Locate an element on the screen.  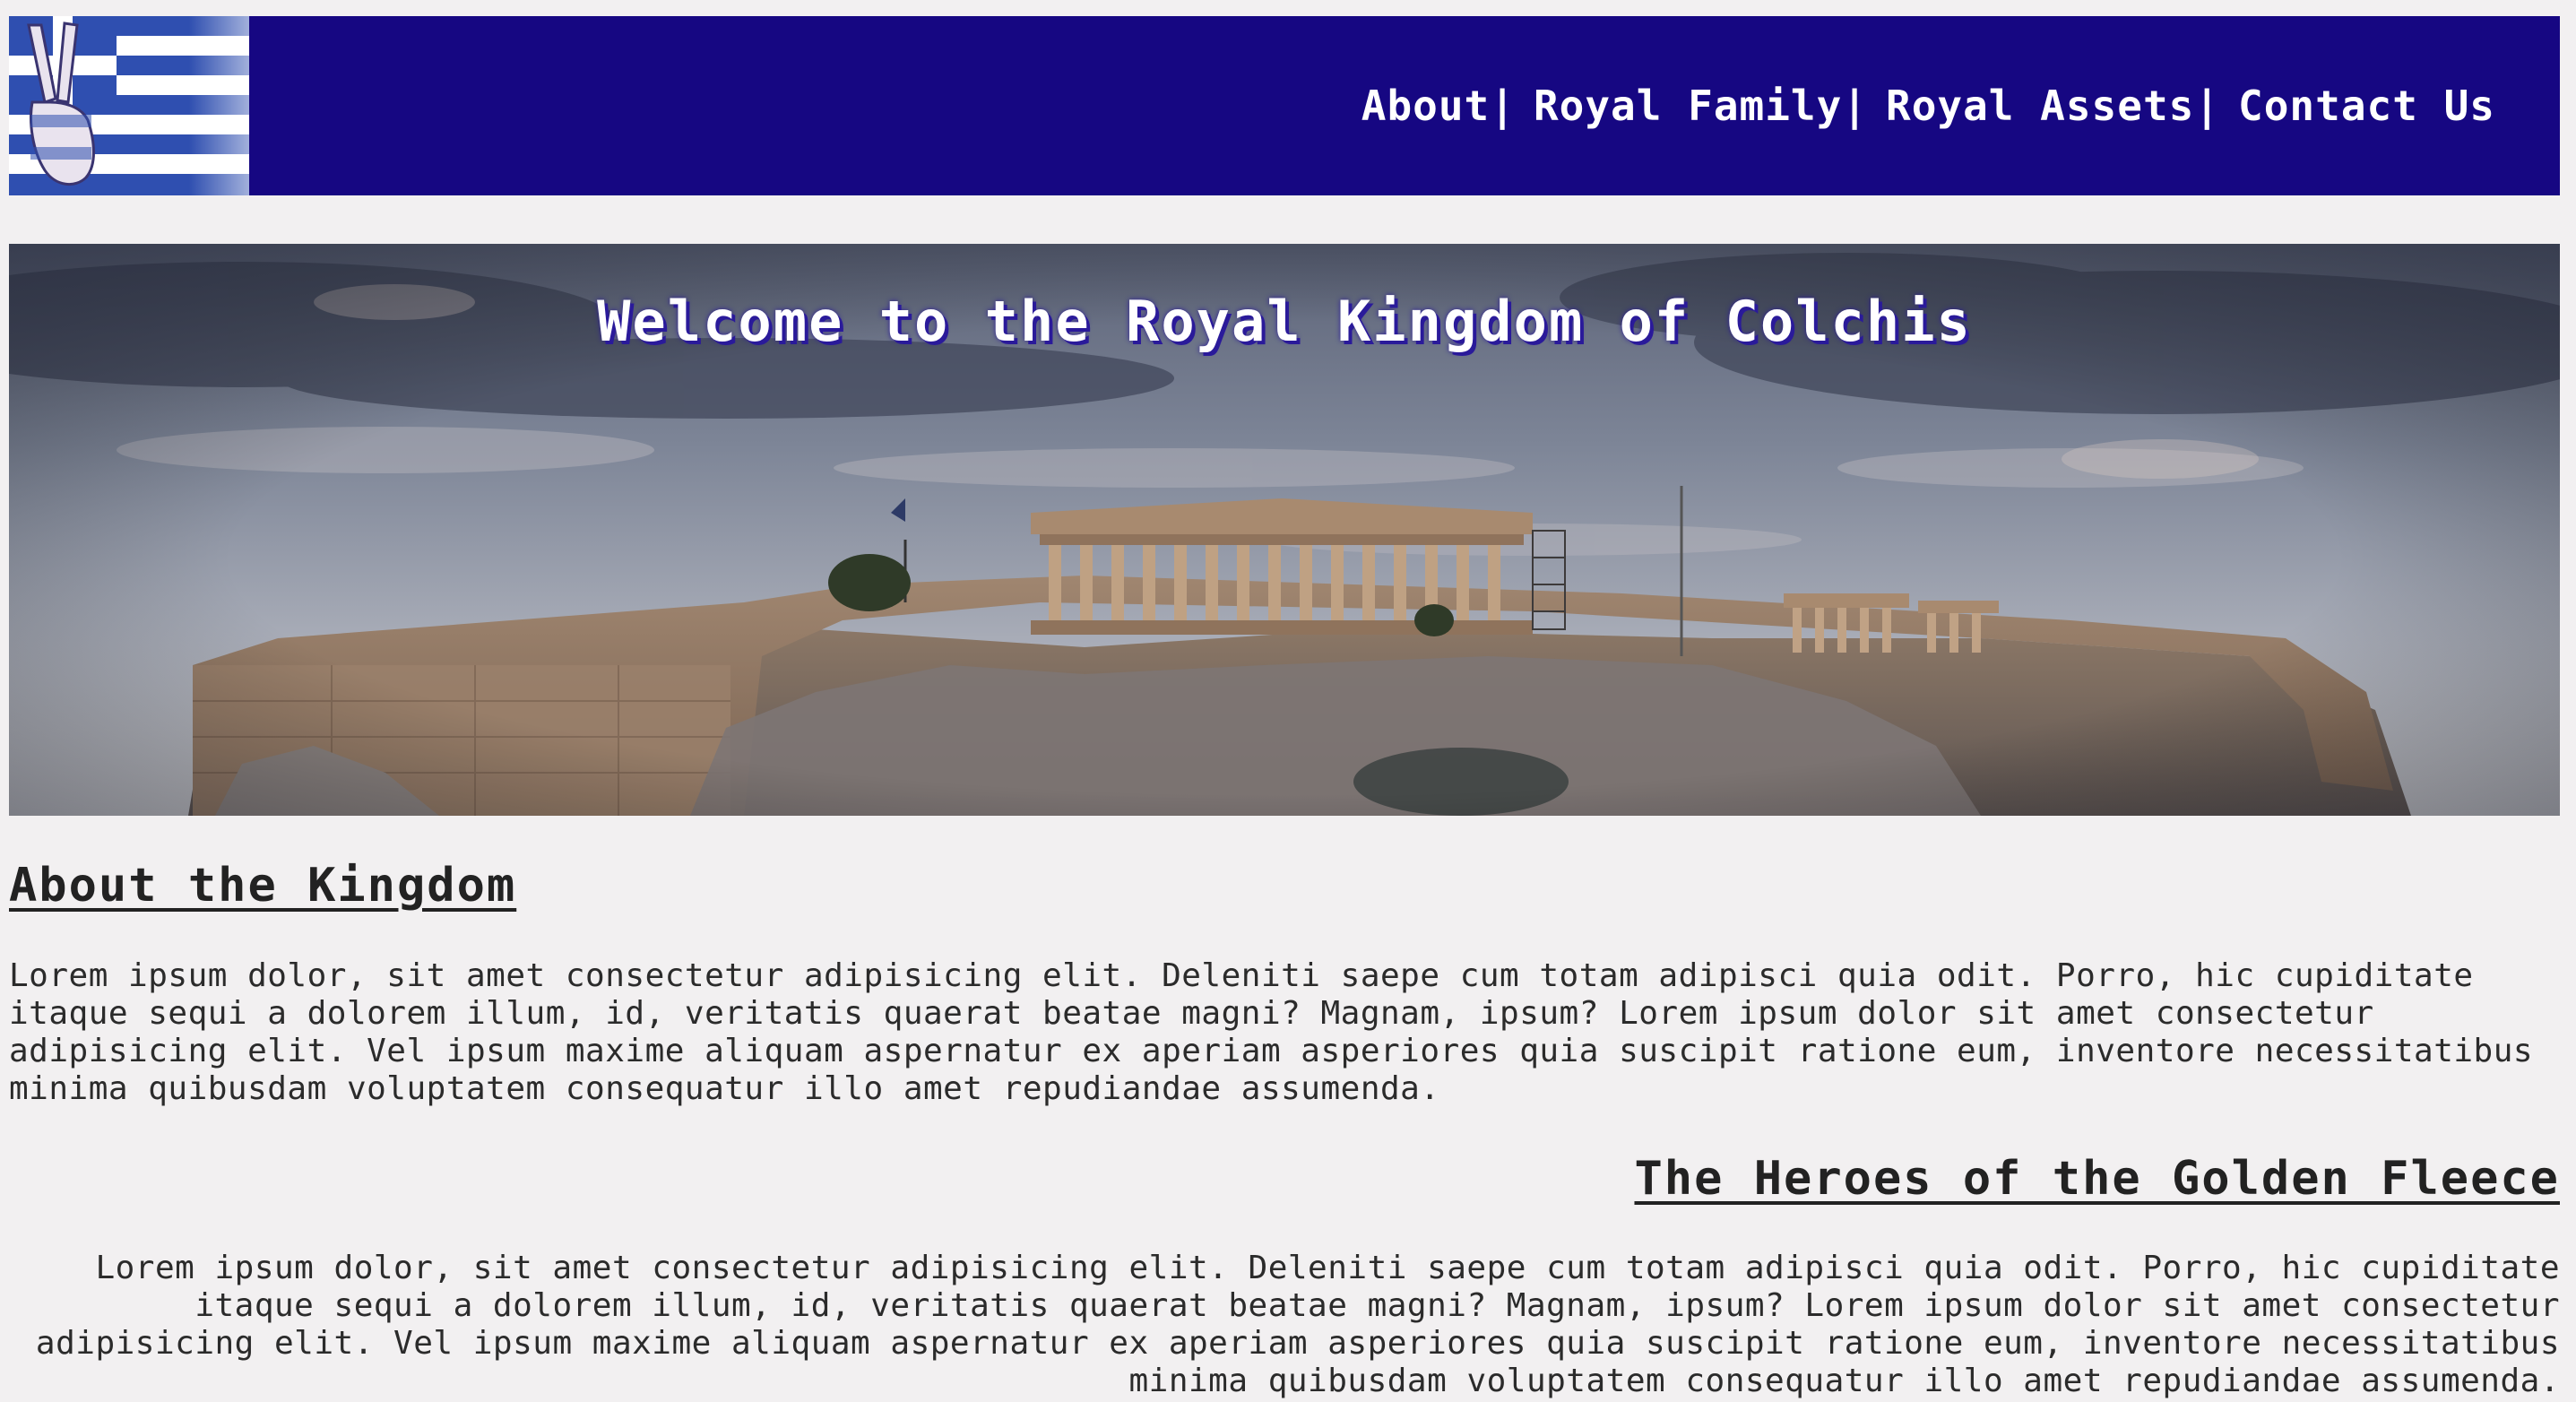
nav-link-royal-family: Royal Family is located at coordinates (1688, 106).